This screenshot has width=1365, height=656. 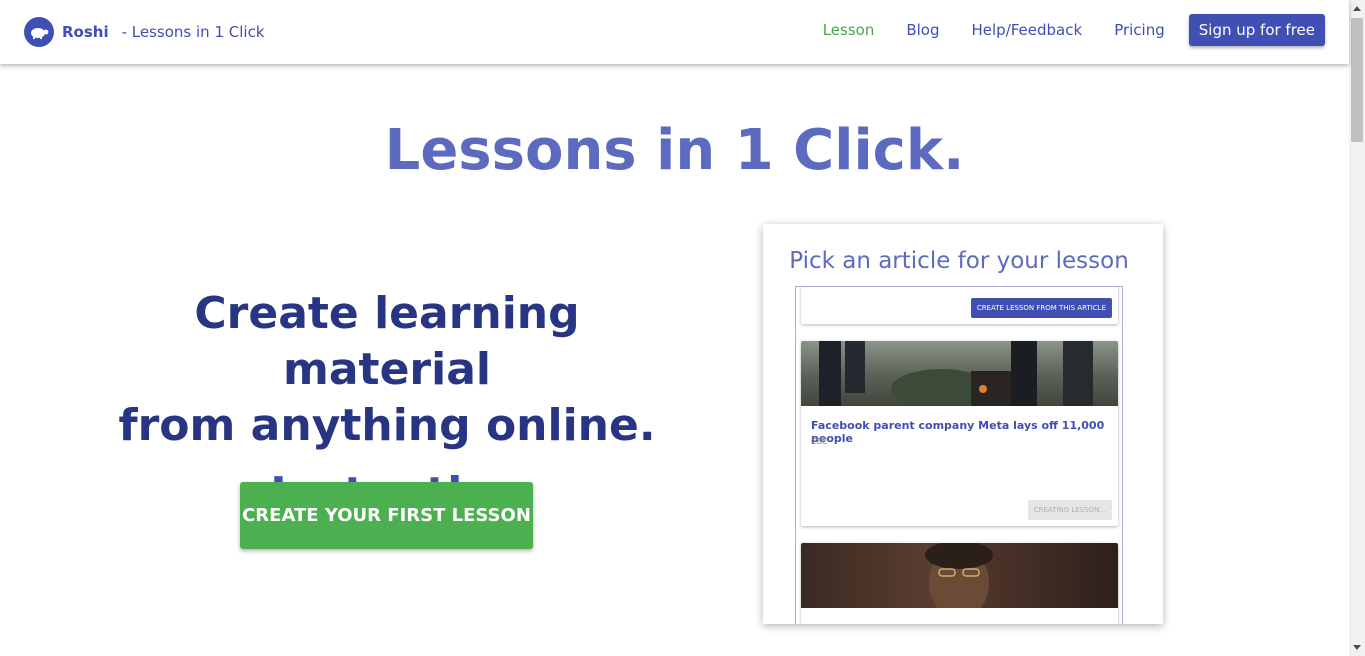 What do you see at coordinates (922, 30) in the screenshot?
I see `nav-link-blog: Blog` at bounding box center [922, 30].